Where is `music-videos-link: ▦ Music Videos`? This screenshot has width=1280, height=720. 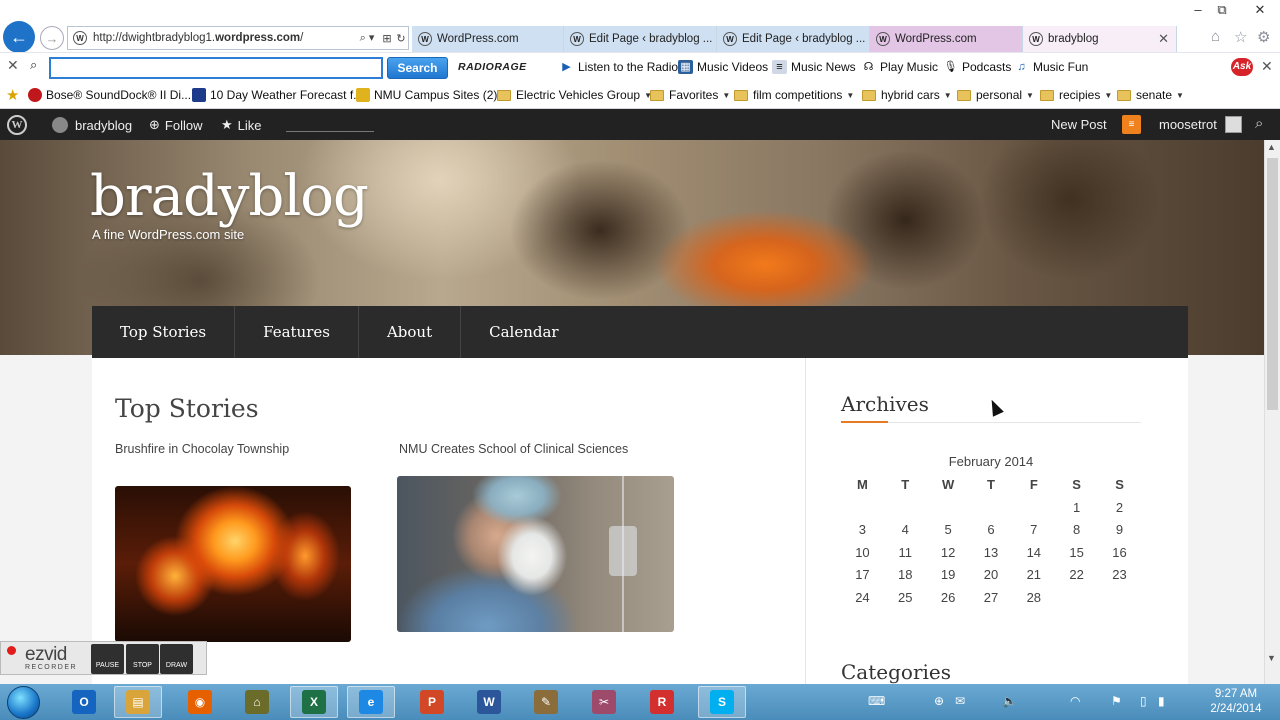
music-videos-link: ▦ Music Videos is located at coordinates (723, 67).